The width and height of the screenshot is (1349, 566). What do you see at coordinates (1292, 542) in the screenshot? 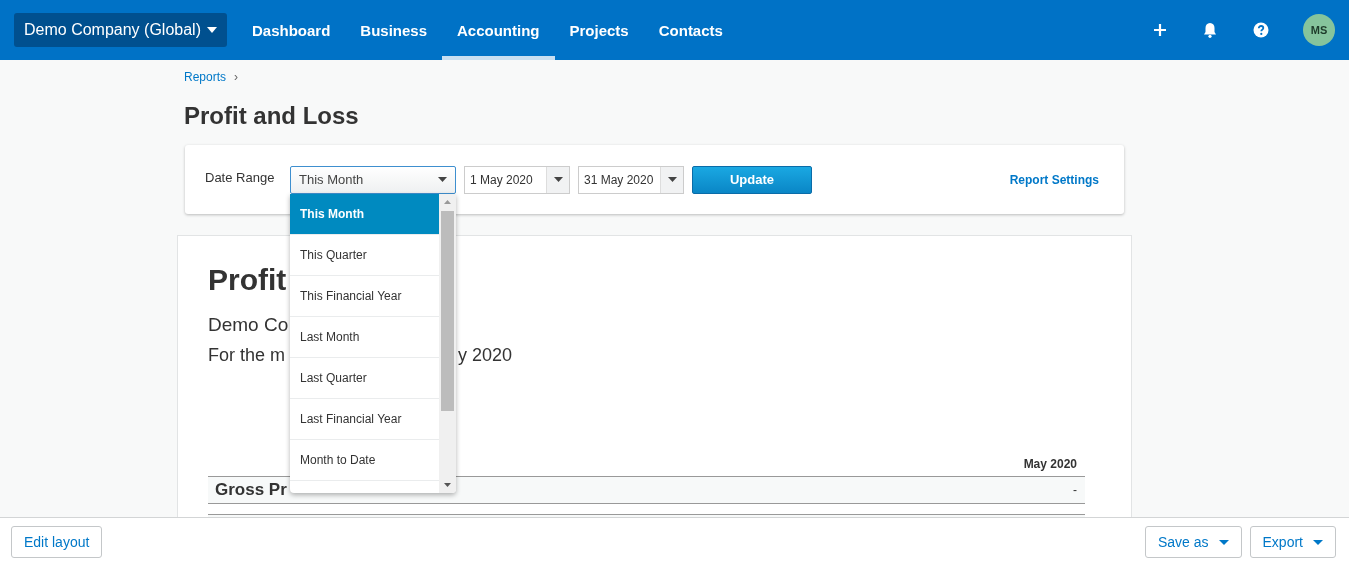
I see `export-button: Export` at bounding box center [1292, 542].